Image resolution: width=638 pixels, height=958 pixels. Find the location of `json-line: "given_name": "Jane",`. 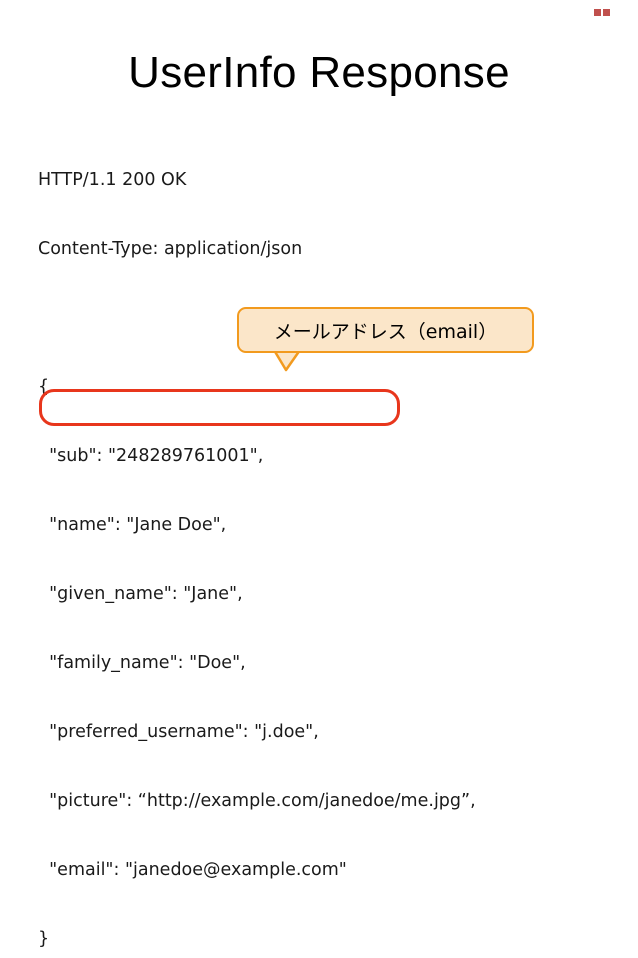

json-line: "given_name": "Jane", is located at coordinates (140, 594).